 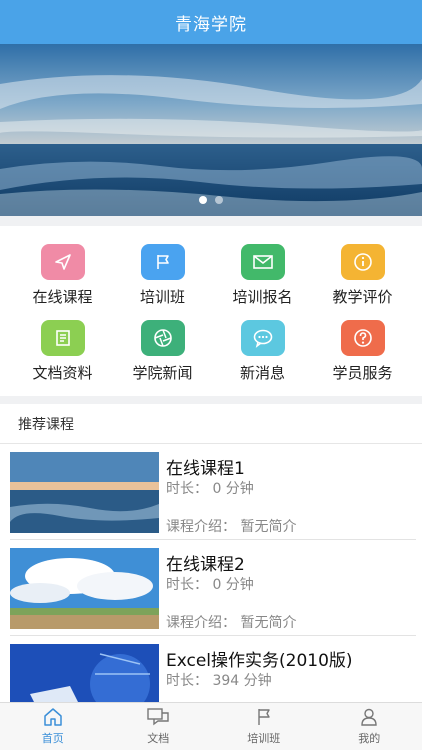 I want to click on mail-icon, so click(x=262, y=262).